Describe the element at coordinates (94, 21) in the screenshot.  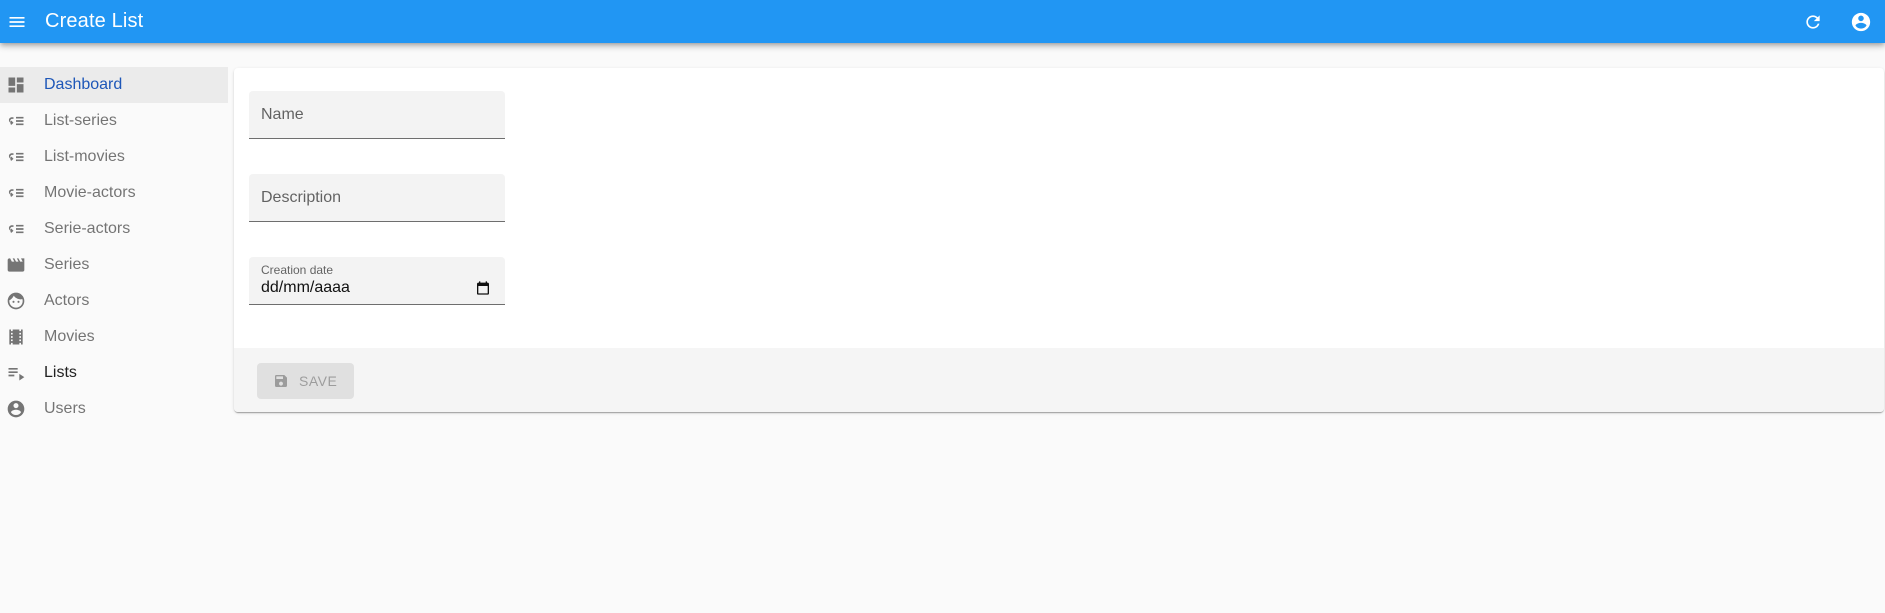
I see `page-title: Create List` at that location.